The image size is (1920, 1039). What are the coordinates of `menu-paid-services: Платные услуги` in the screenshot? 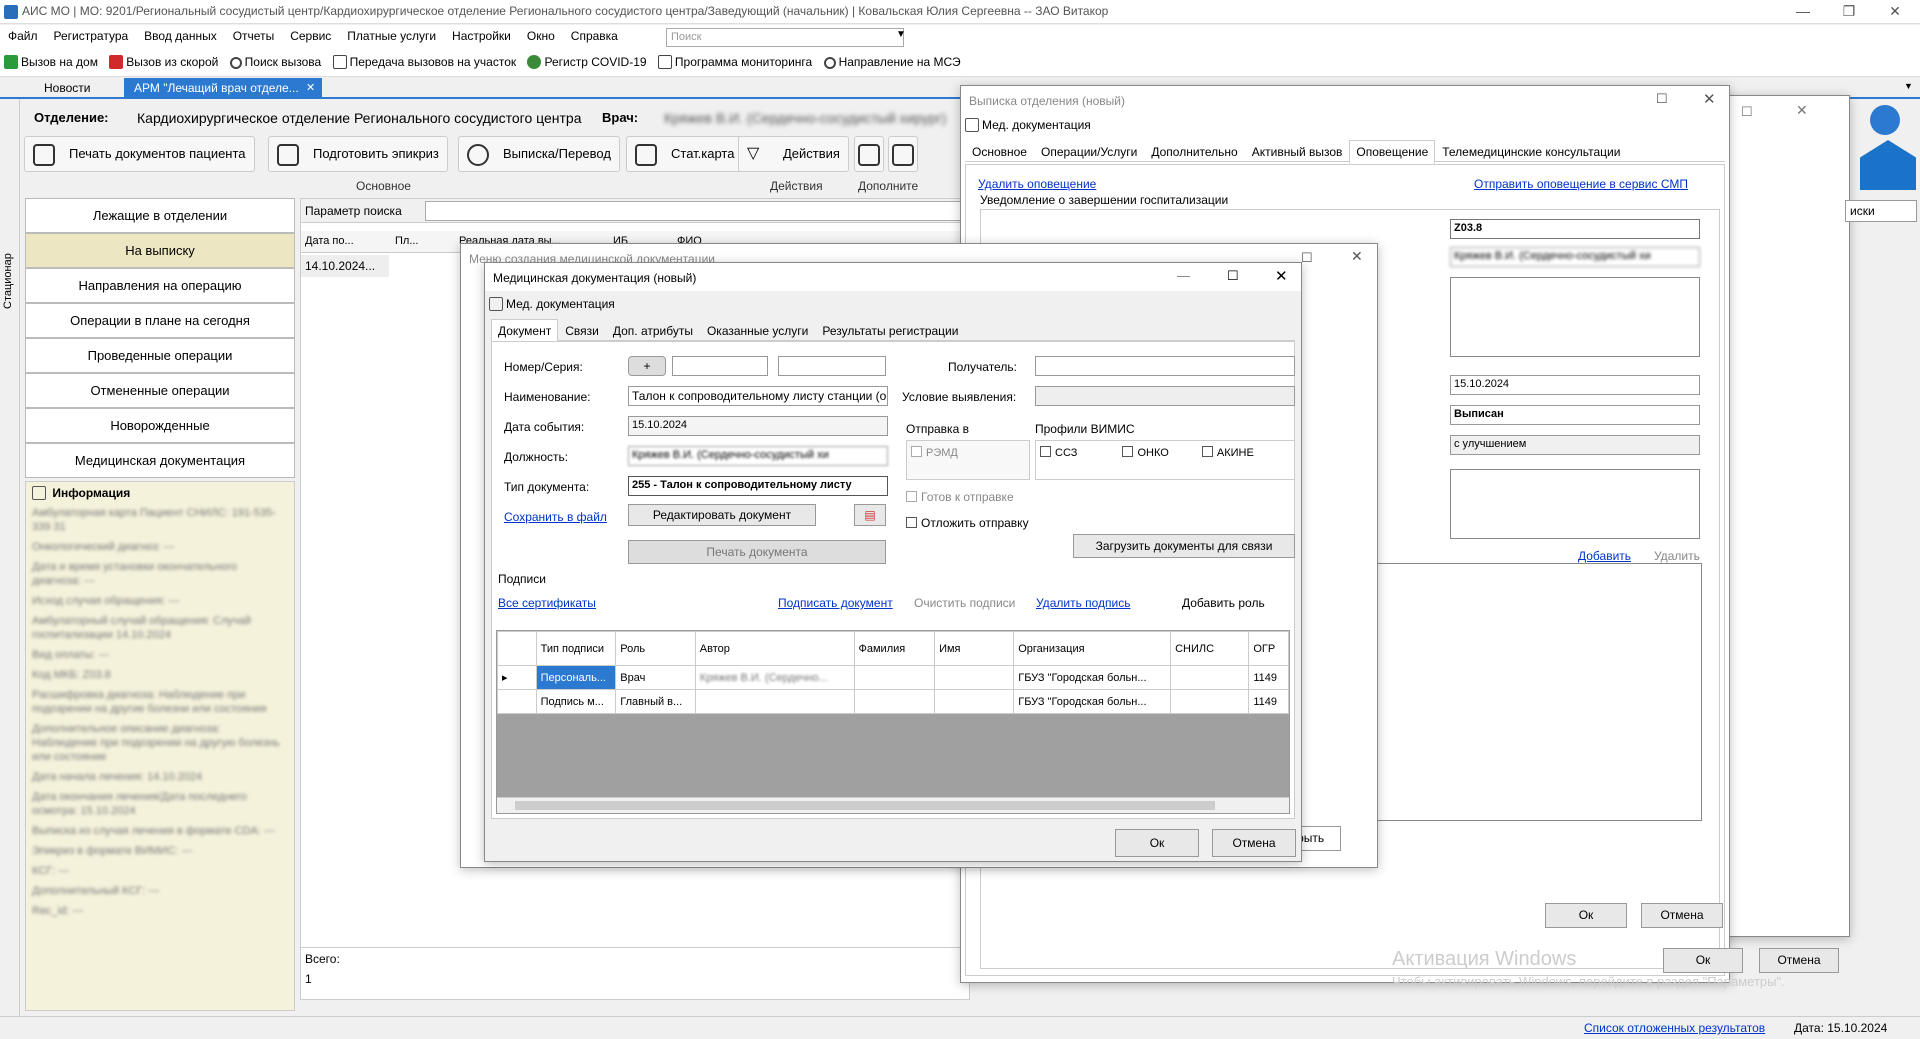 It's located at (391, 36).